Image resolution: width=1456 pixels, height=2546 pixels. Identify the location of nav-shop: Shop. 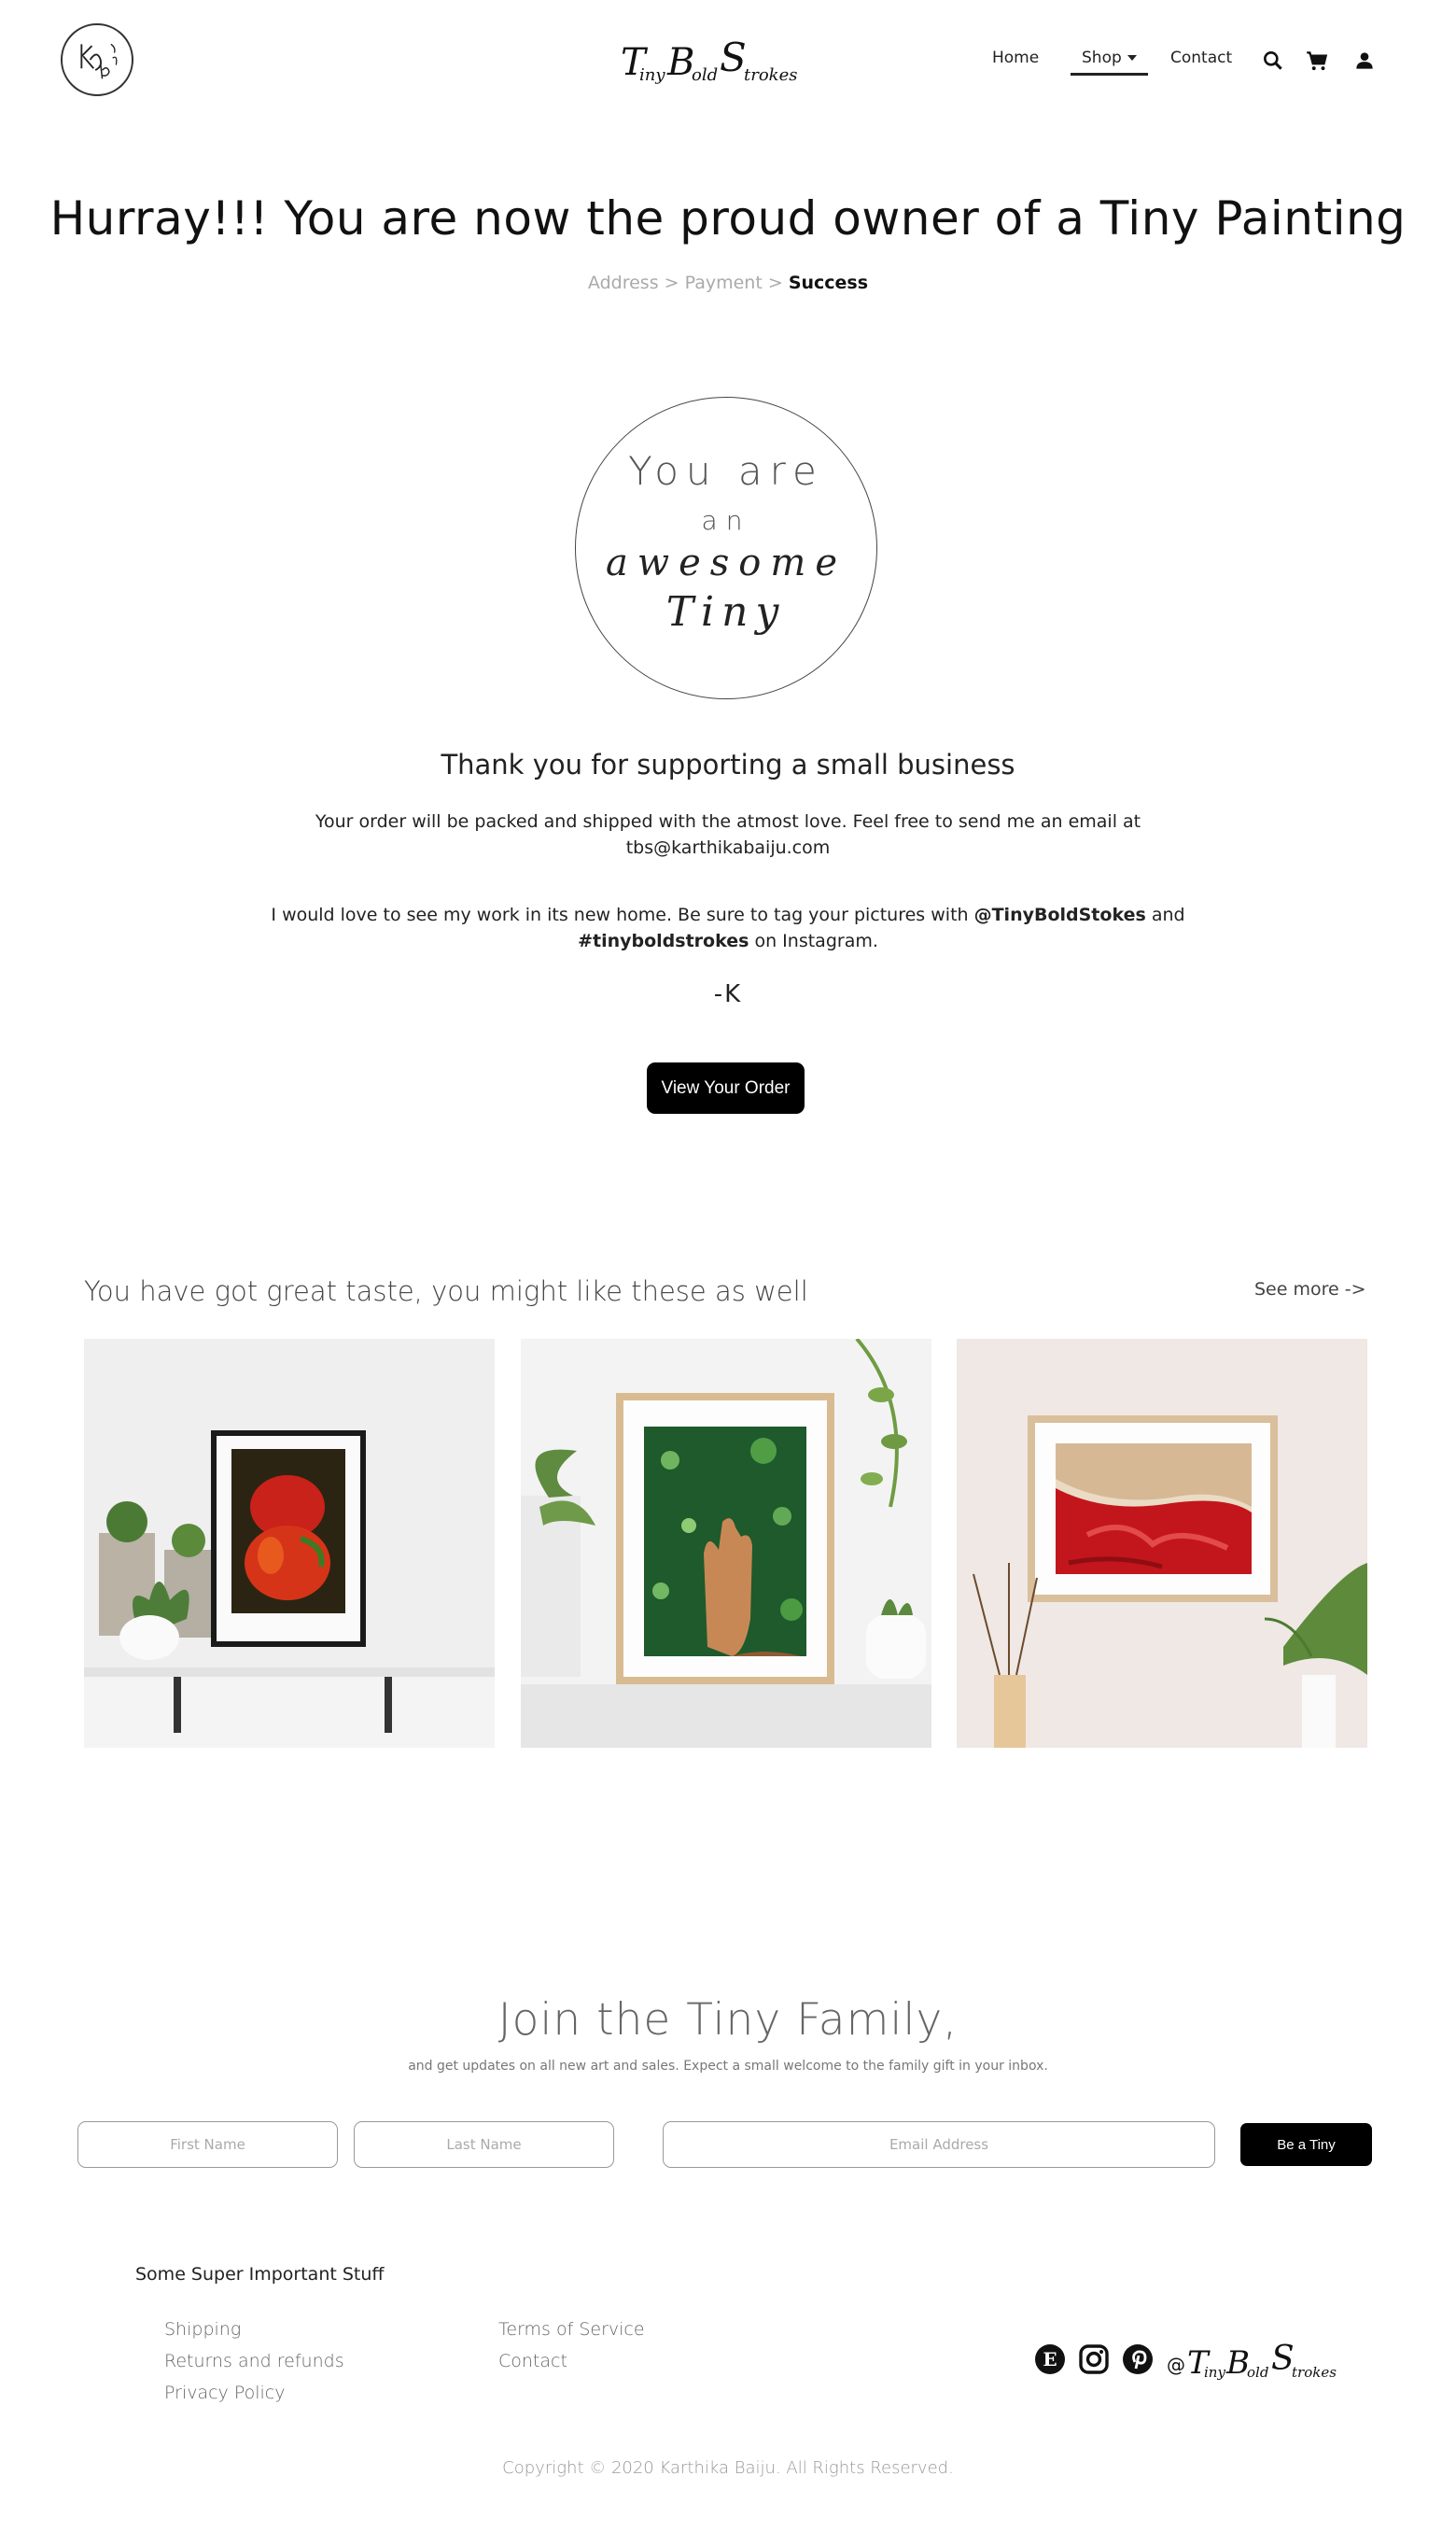
(1109, 62).